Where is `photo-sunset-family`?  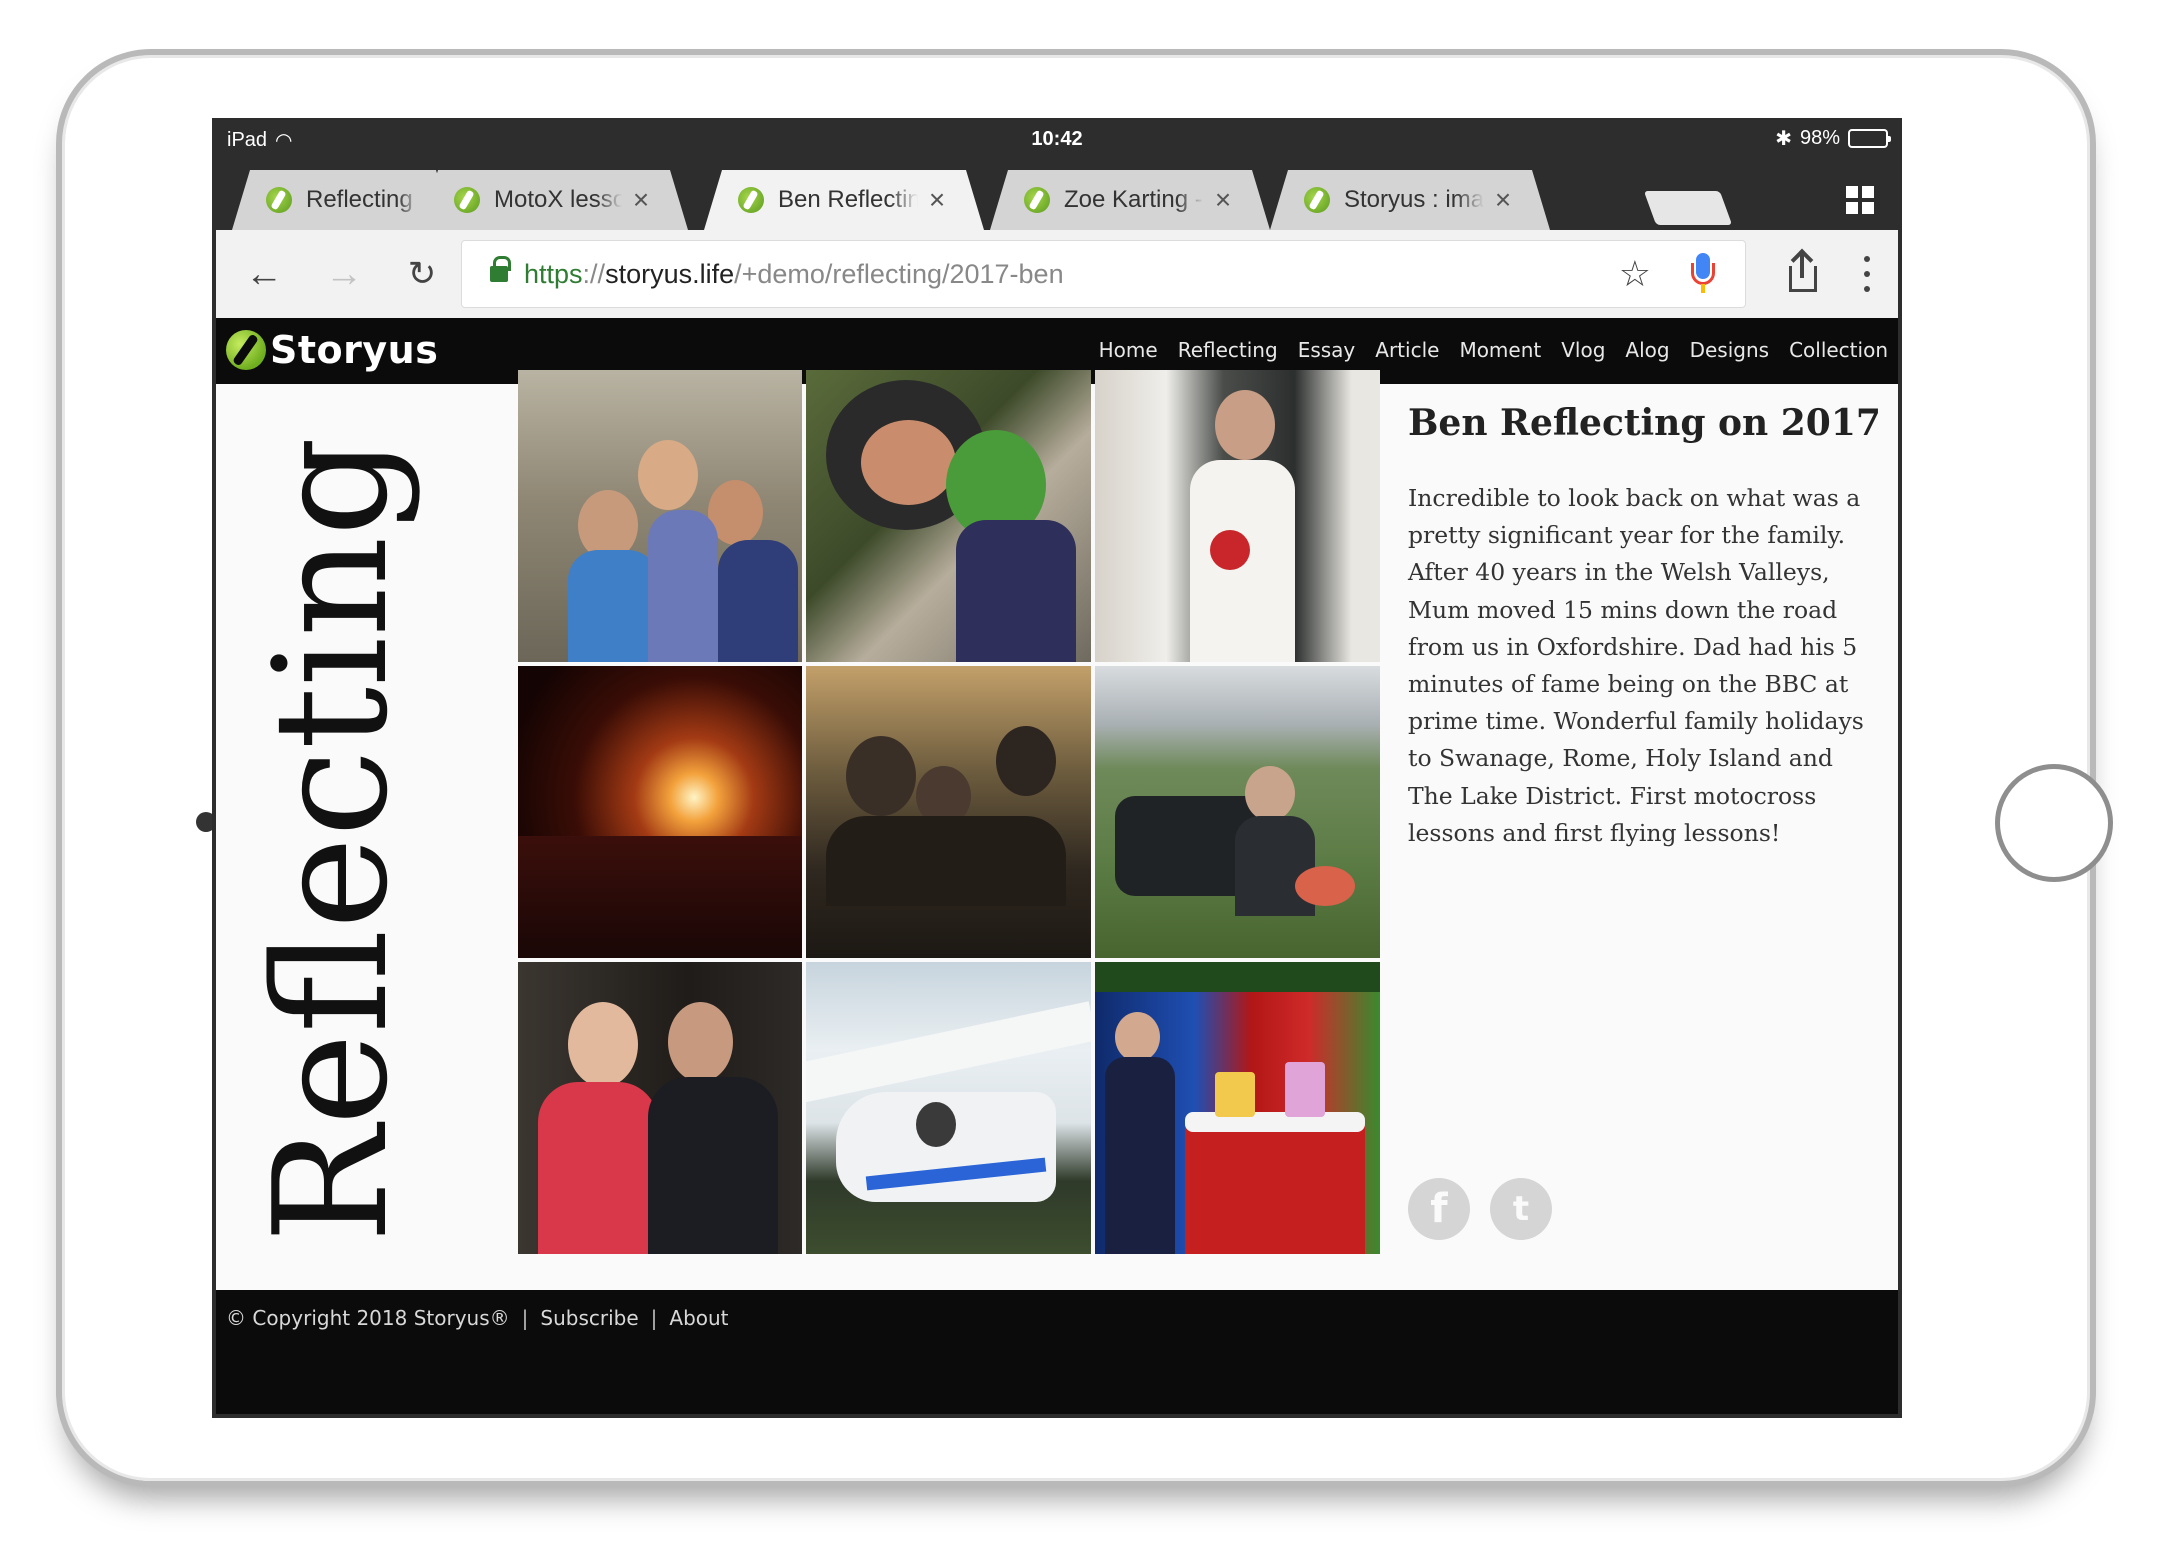
photo-sunset-family is located at coordinates (948, 812).